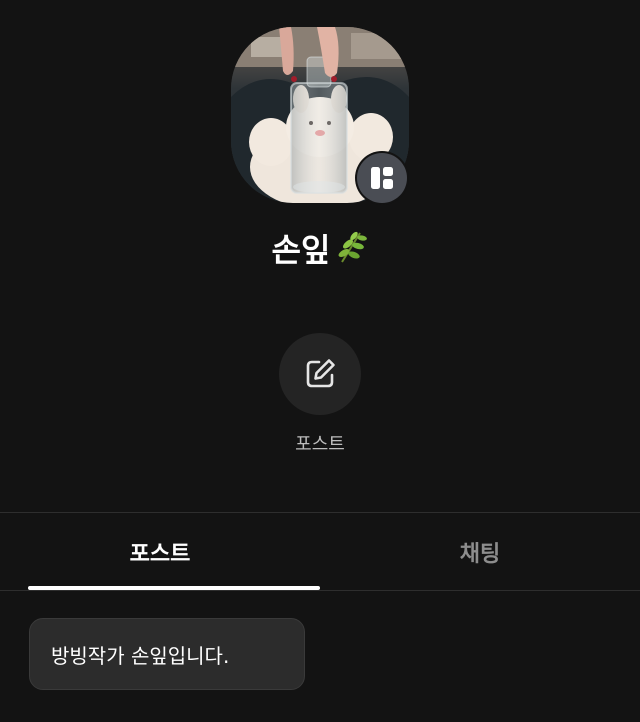 This screenshot has width=640, height=722. I want to click on profile-name: 손잎, so click(320, 252).